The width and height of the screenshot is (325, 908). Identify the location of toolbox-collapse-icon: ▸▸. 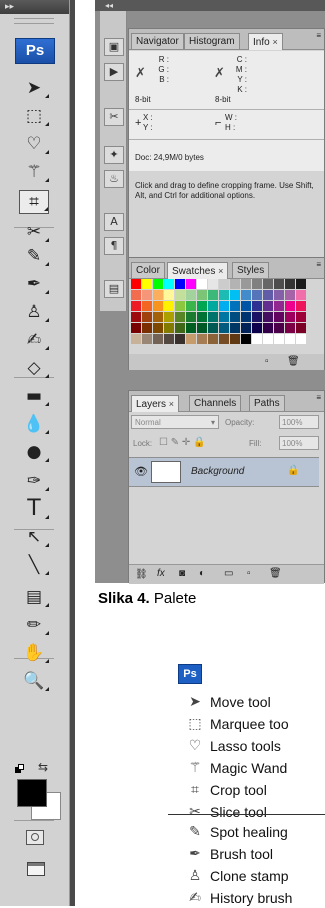
(34, 7).